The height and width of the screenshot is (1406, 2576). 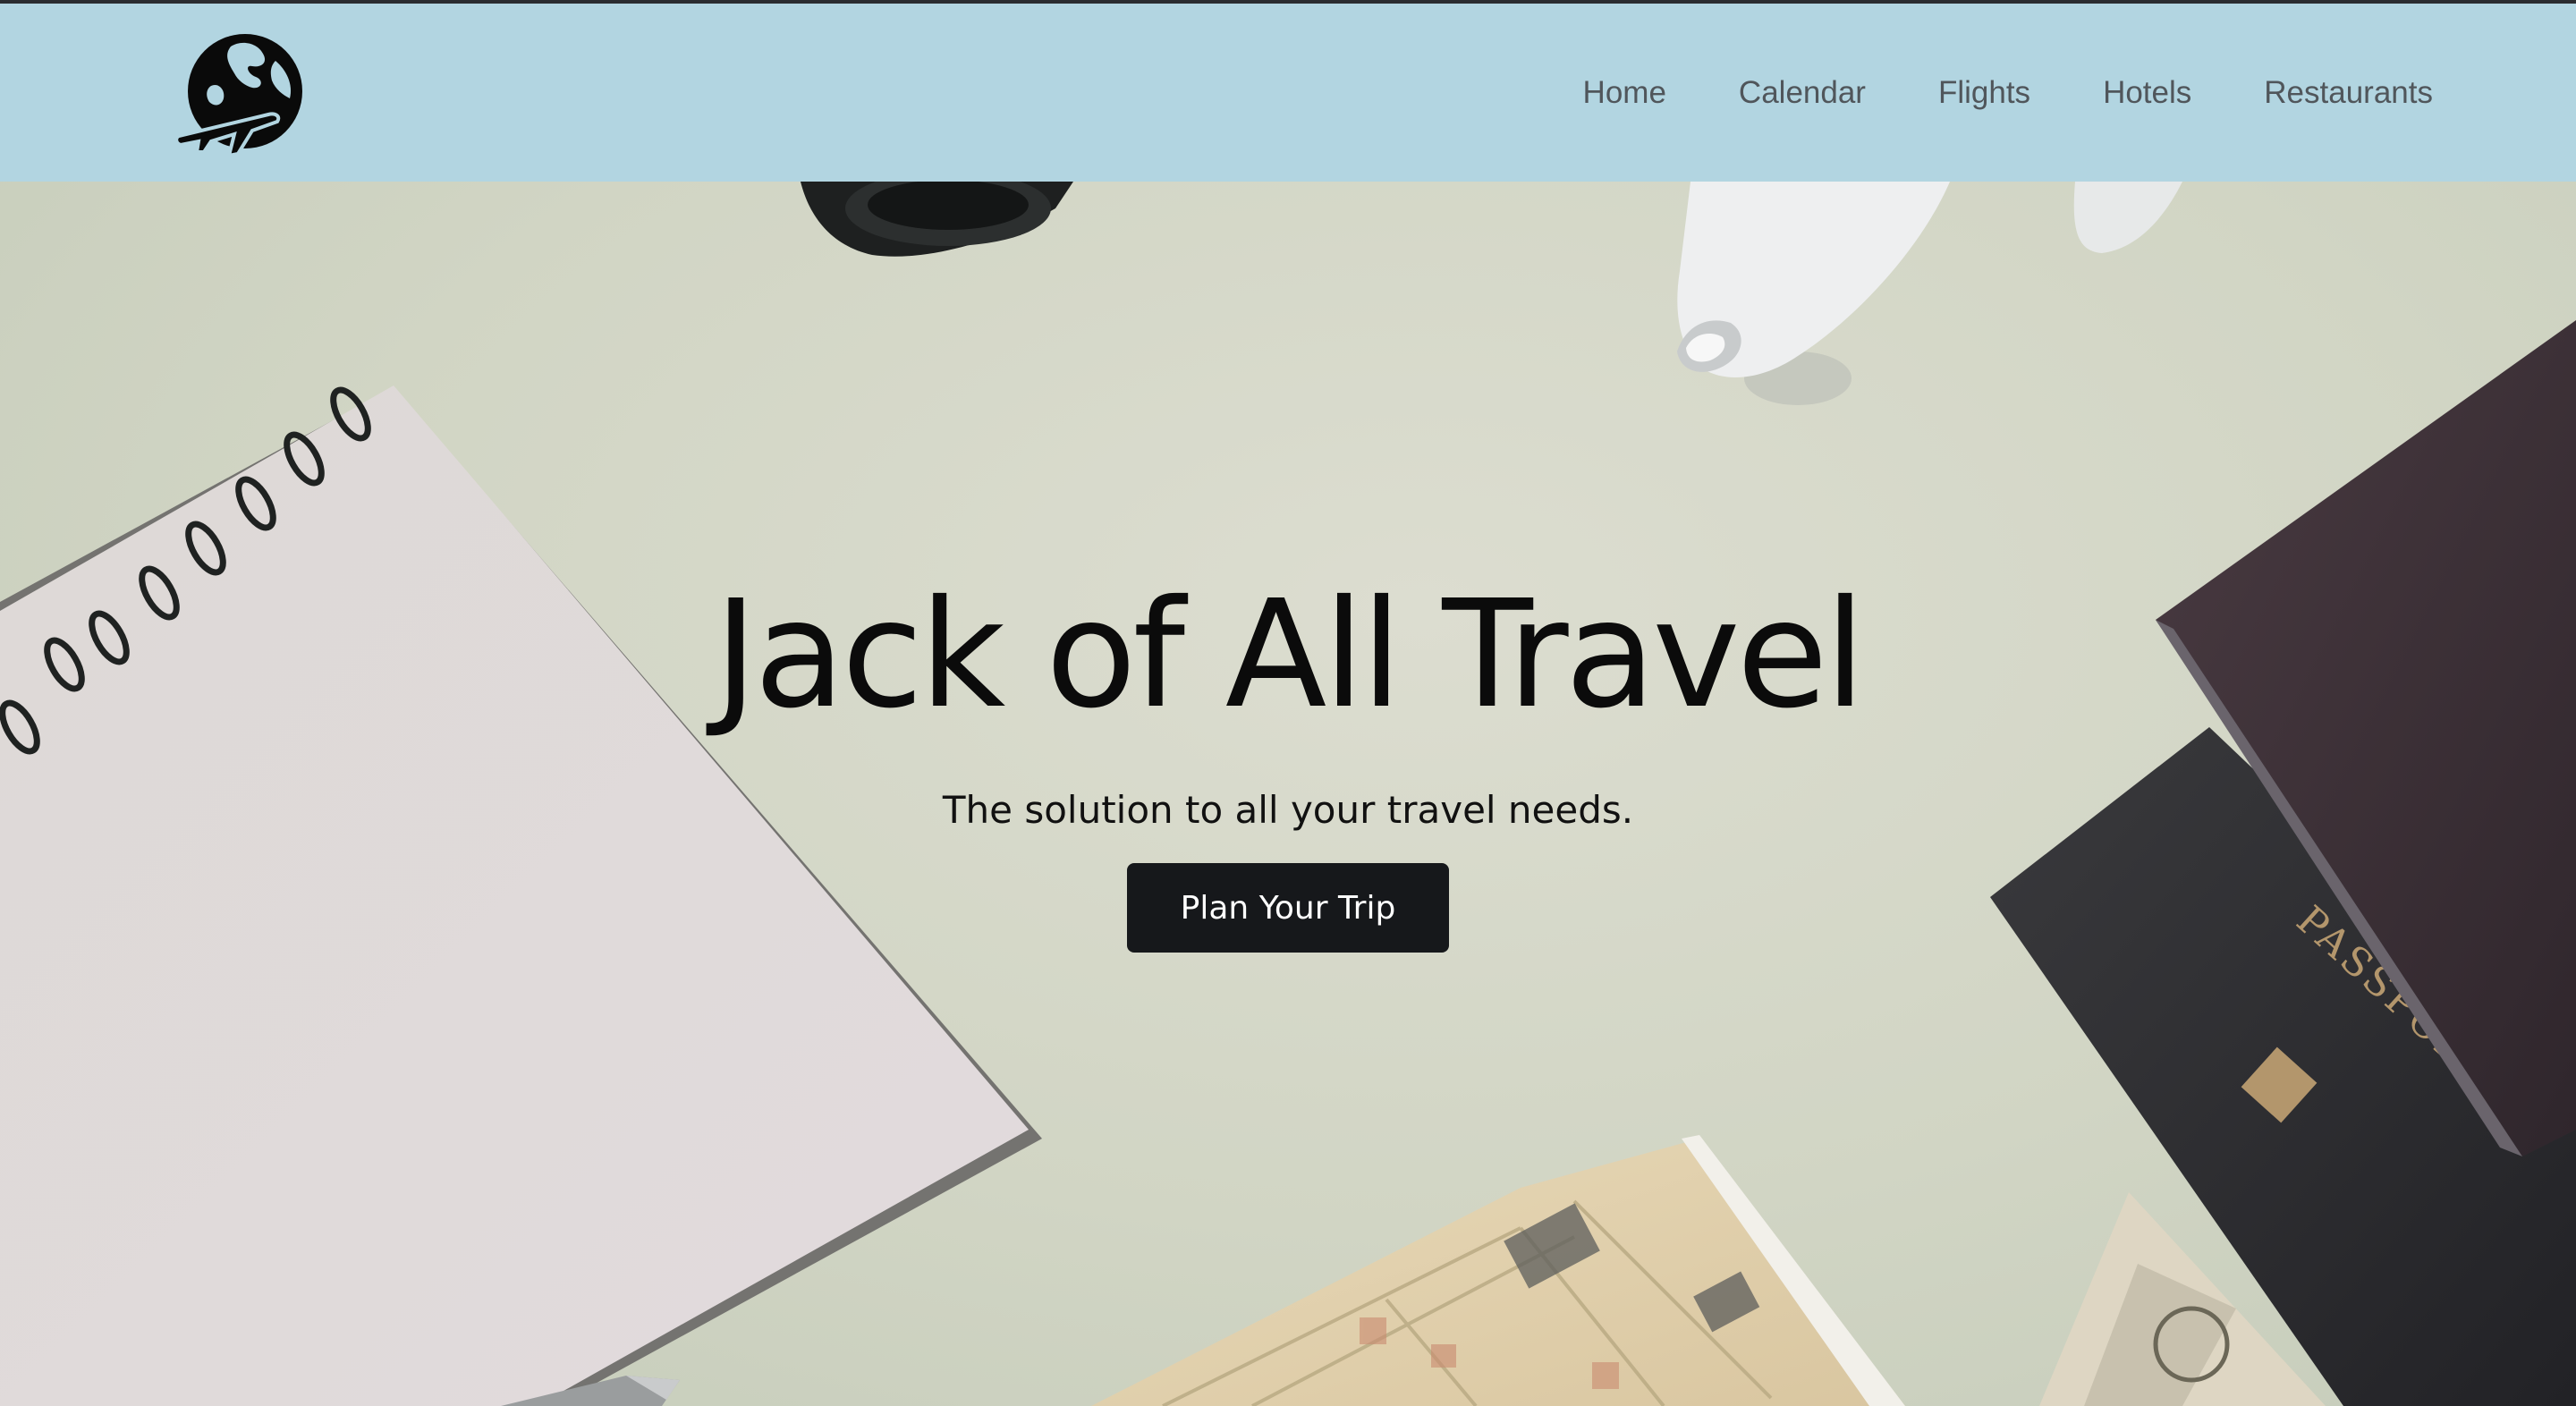 What do you see at coordinates (2147, 93) in the screenshot?
I see `nav-hotels-link: Hotels` at bounding box center [2147, 93].